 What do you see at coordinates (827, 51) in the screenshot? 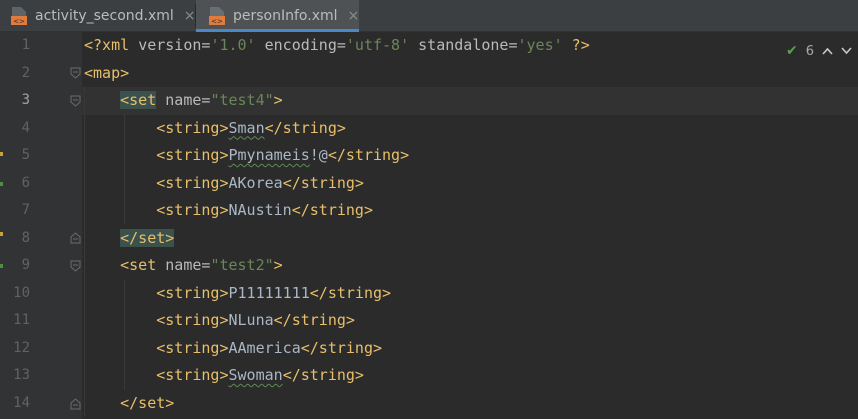
I see `previous-highlight-icon` at bounding box center [827, 51].